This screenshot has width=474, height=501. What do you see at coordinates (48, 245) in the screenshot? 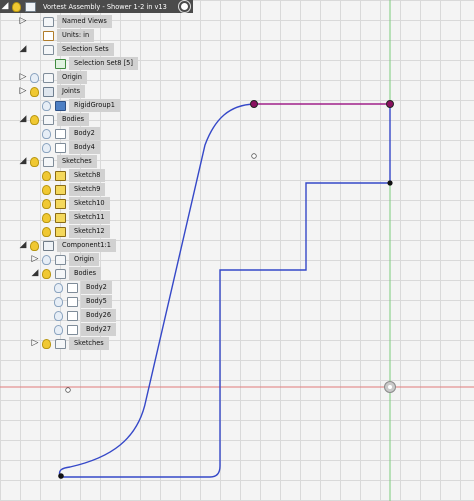
I see `comp-icon` at bounding box center [48, 245].